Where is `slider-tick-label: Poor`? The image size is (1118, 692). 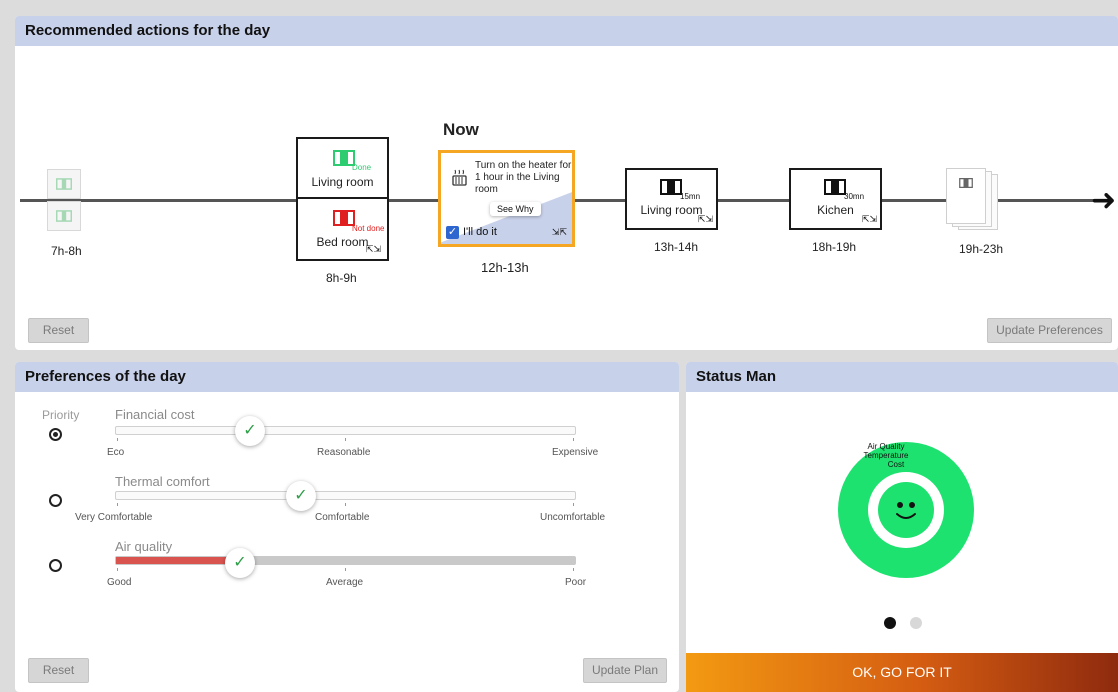
slider-tick-label: Poor is located at coordinates (576, 582).